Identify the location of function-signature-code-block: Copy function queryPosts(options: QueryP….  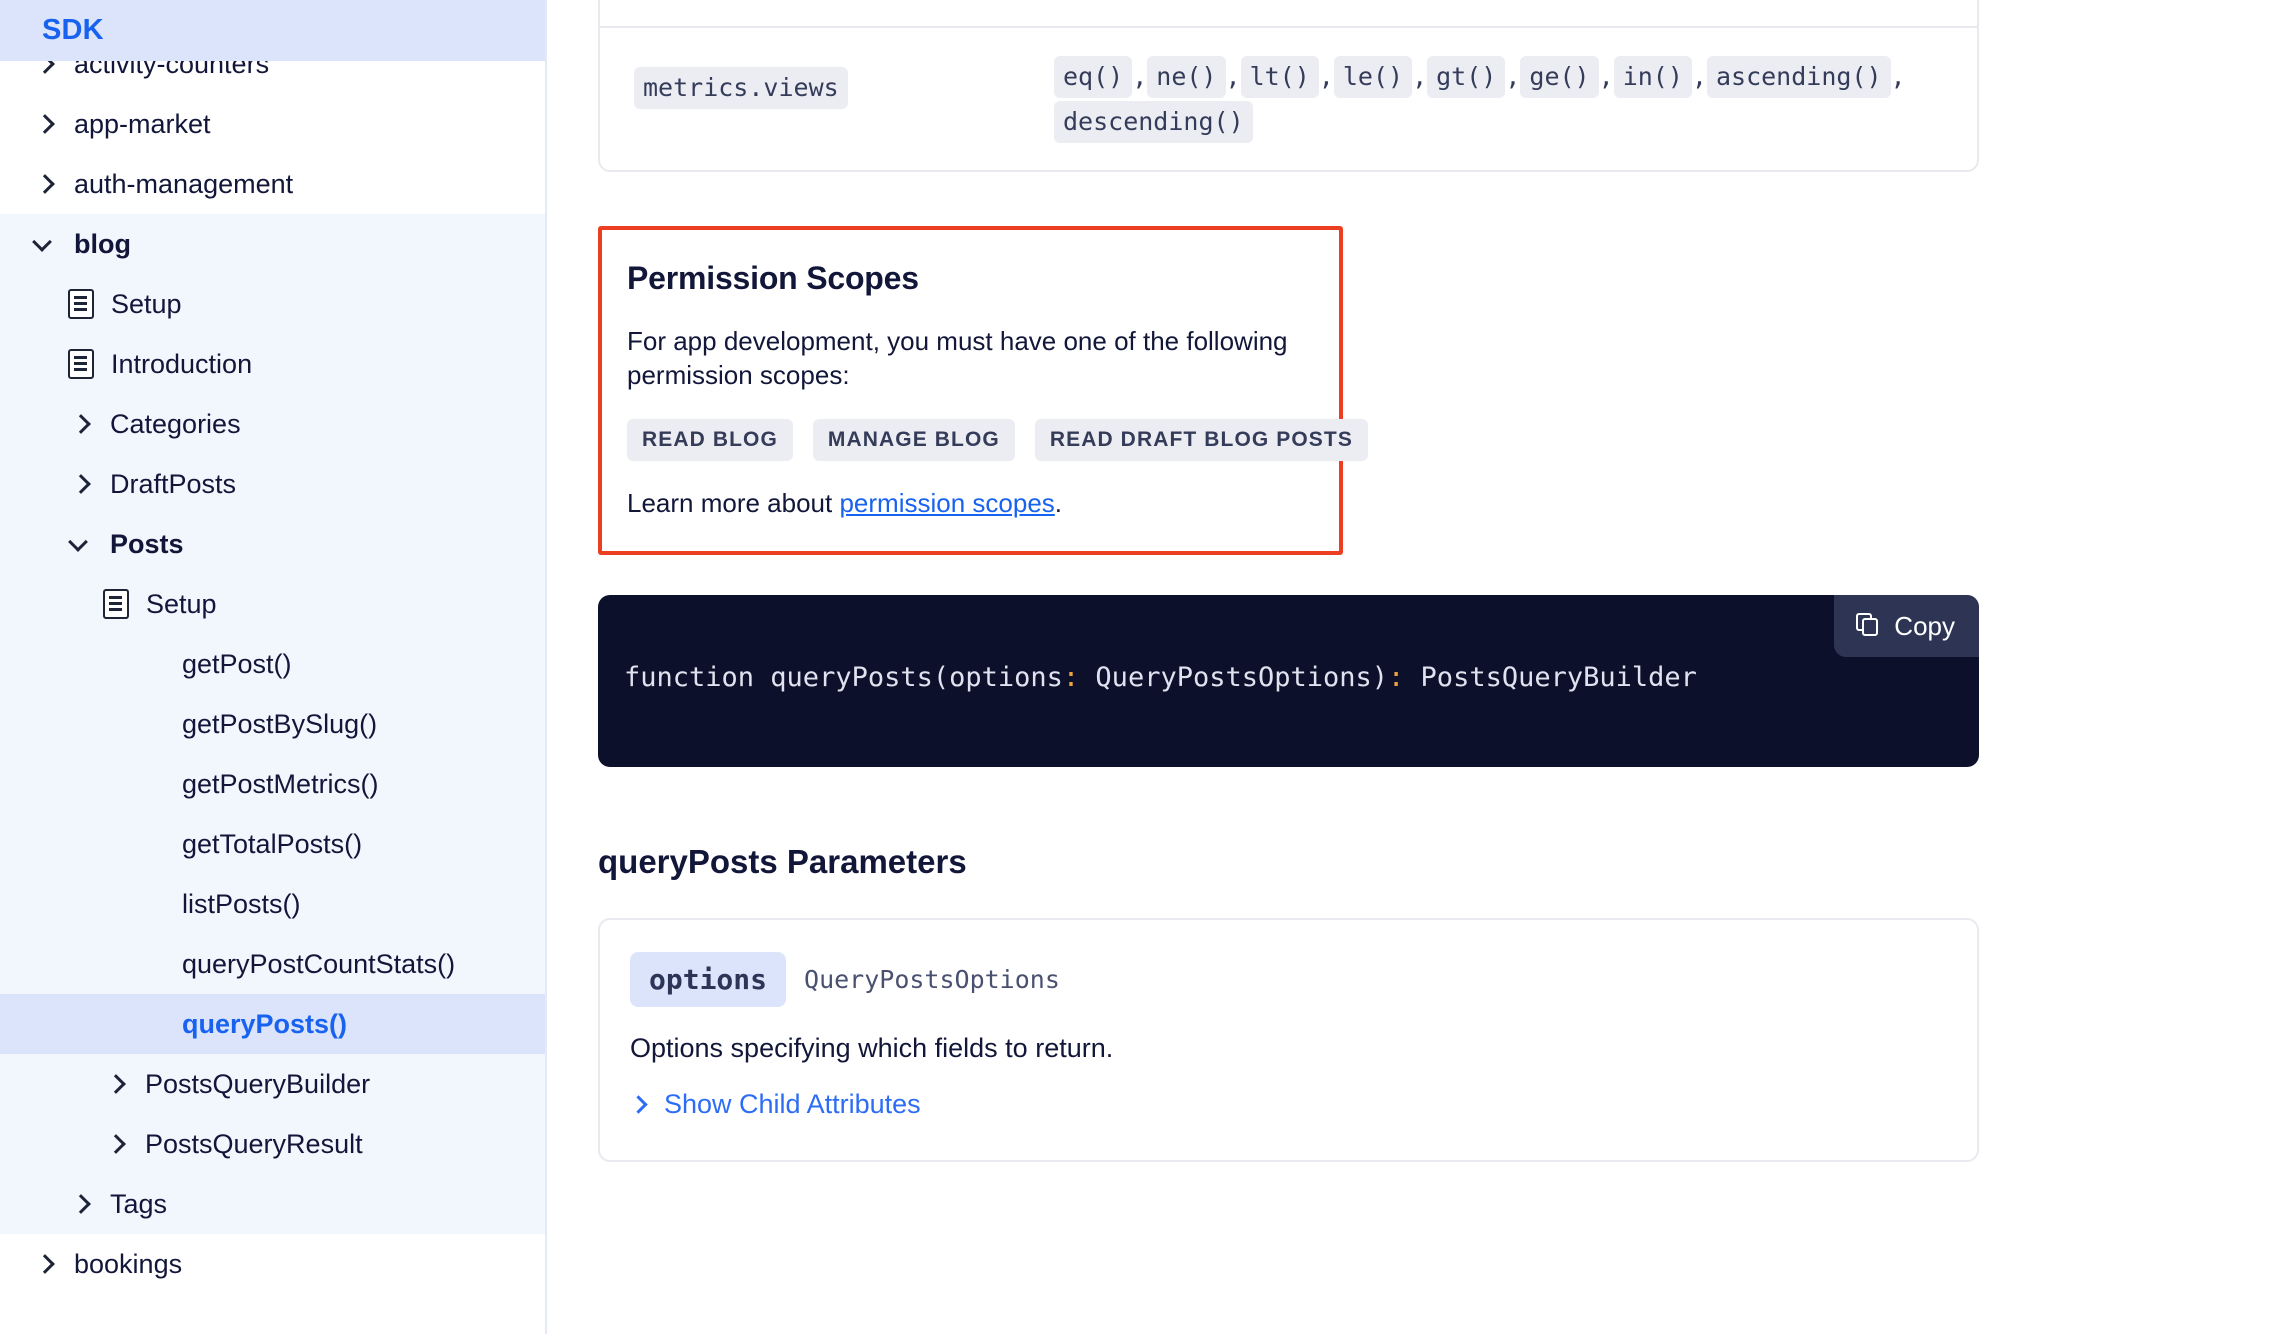
(1288, 681).